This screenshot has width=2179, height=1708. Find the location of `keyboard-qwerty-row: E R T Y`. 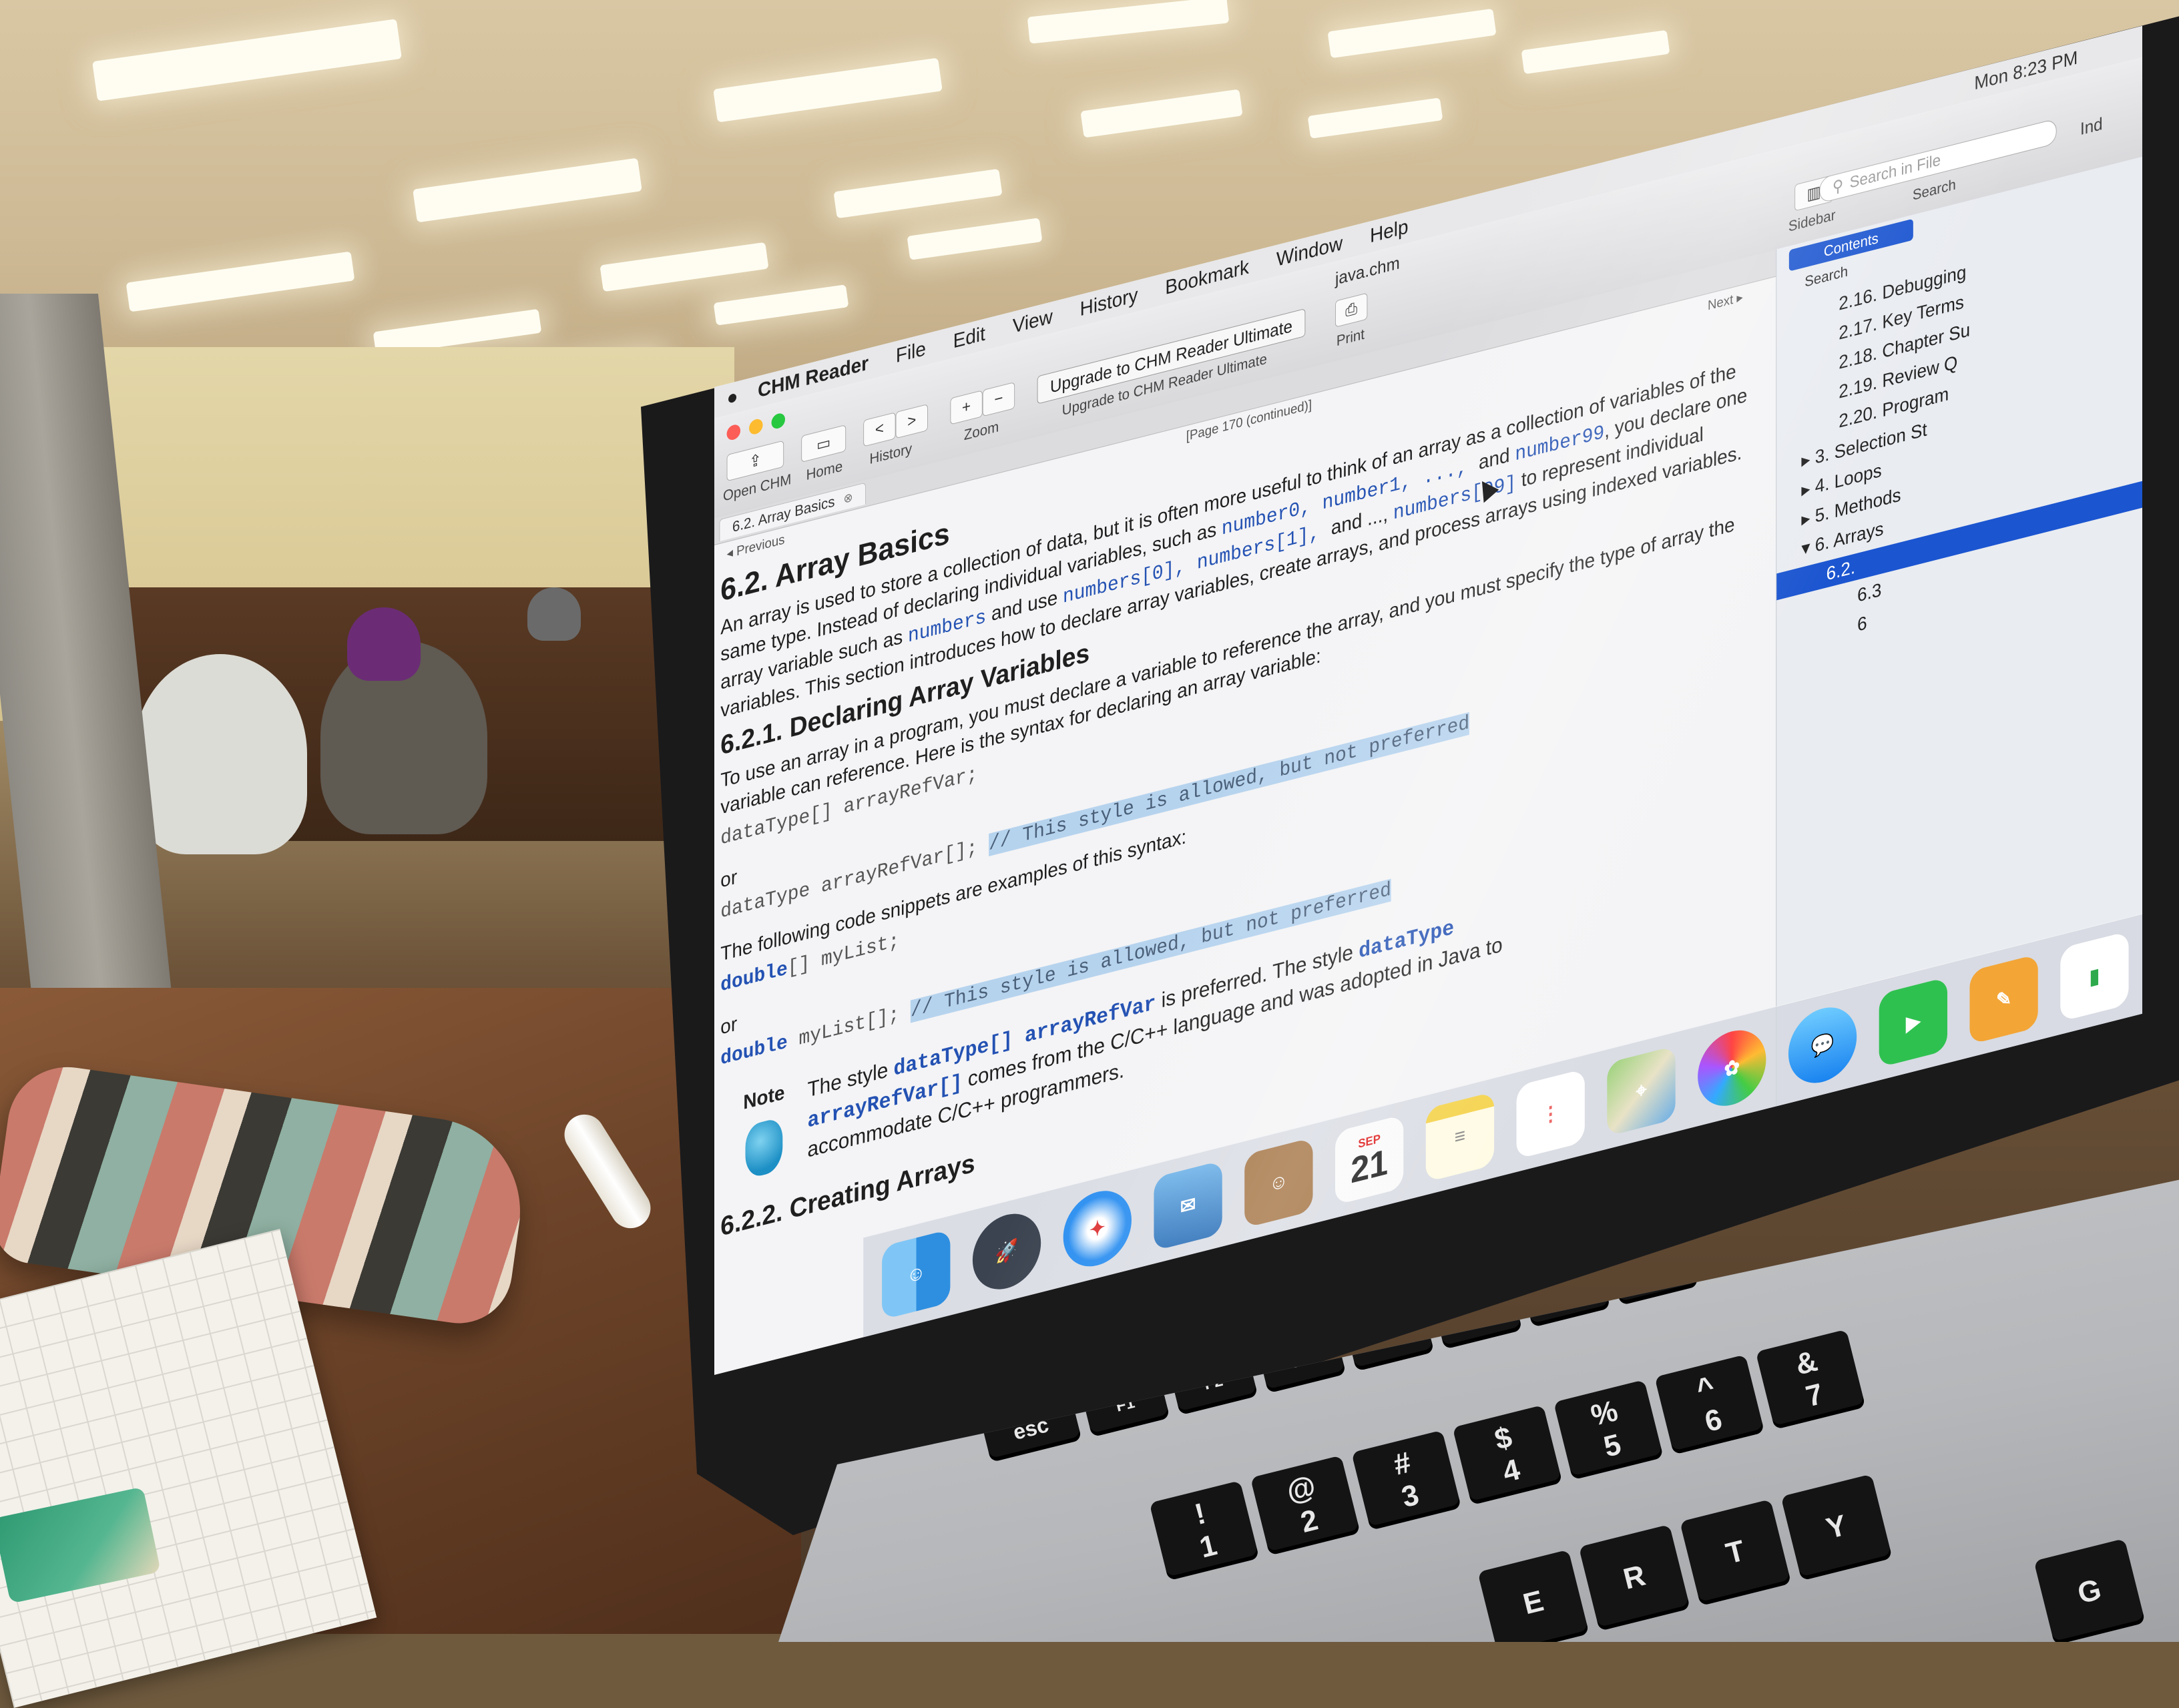

keyboard-qwerty-row: E R T Y is located at coordinates (1685, 1558).